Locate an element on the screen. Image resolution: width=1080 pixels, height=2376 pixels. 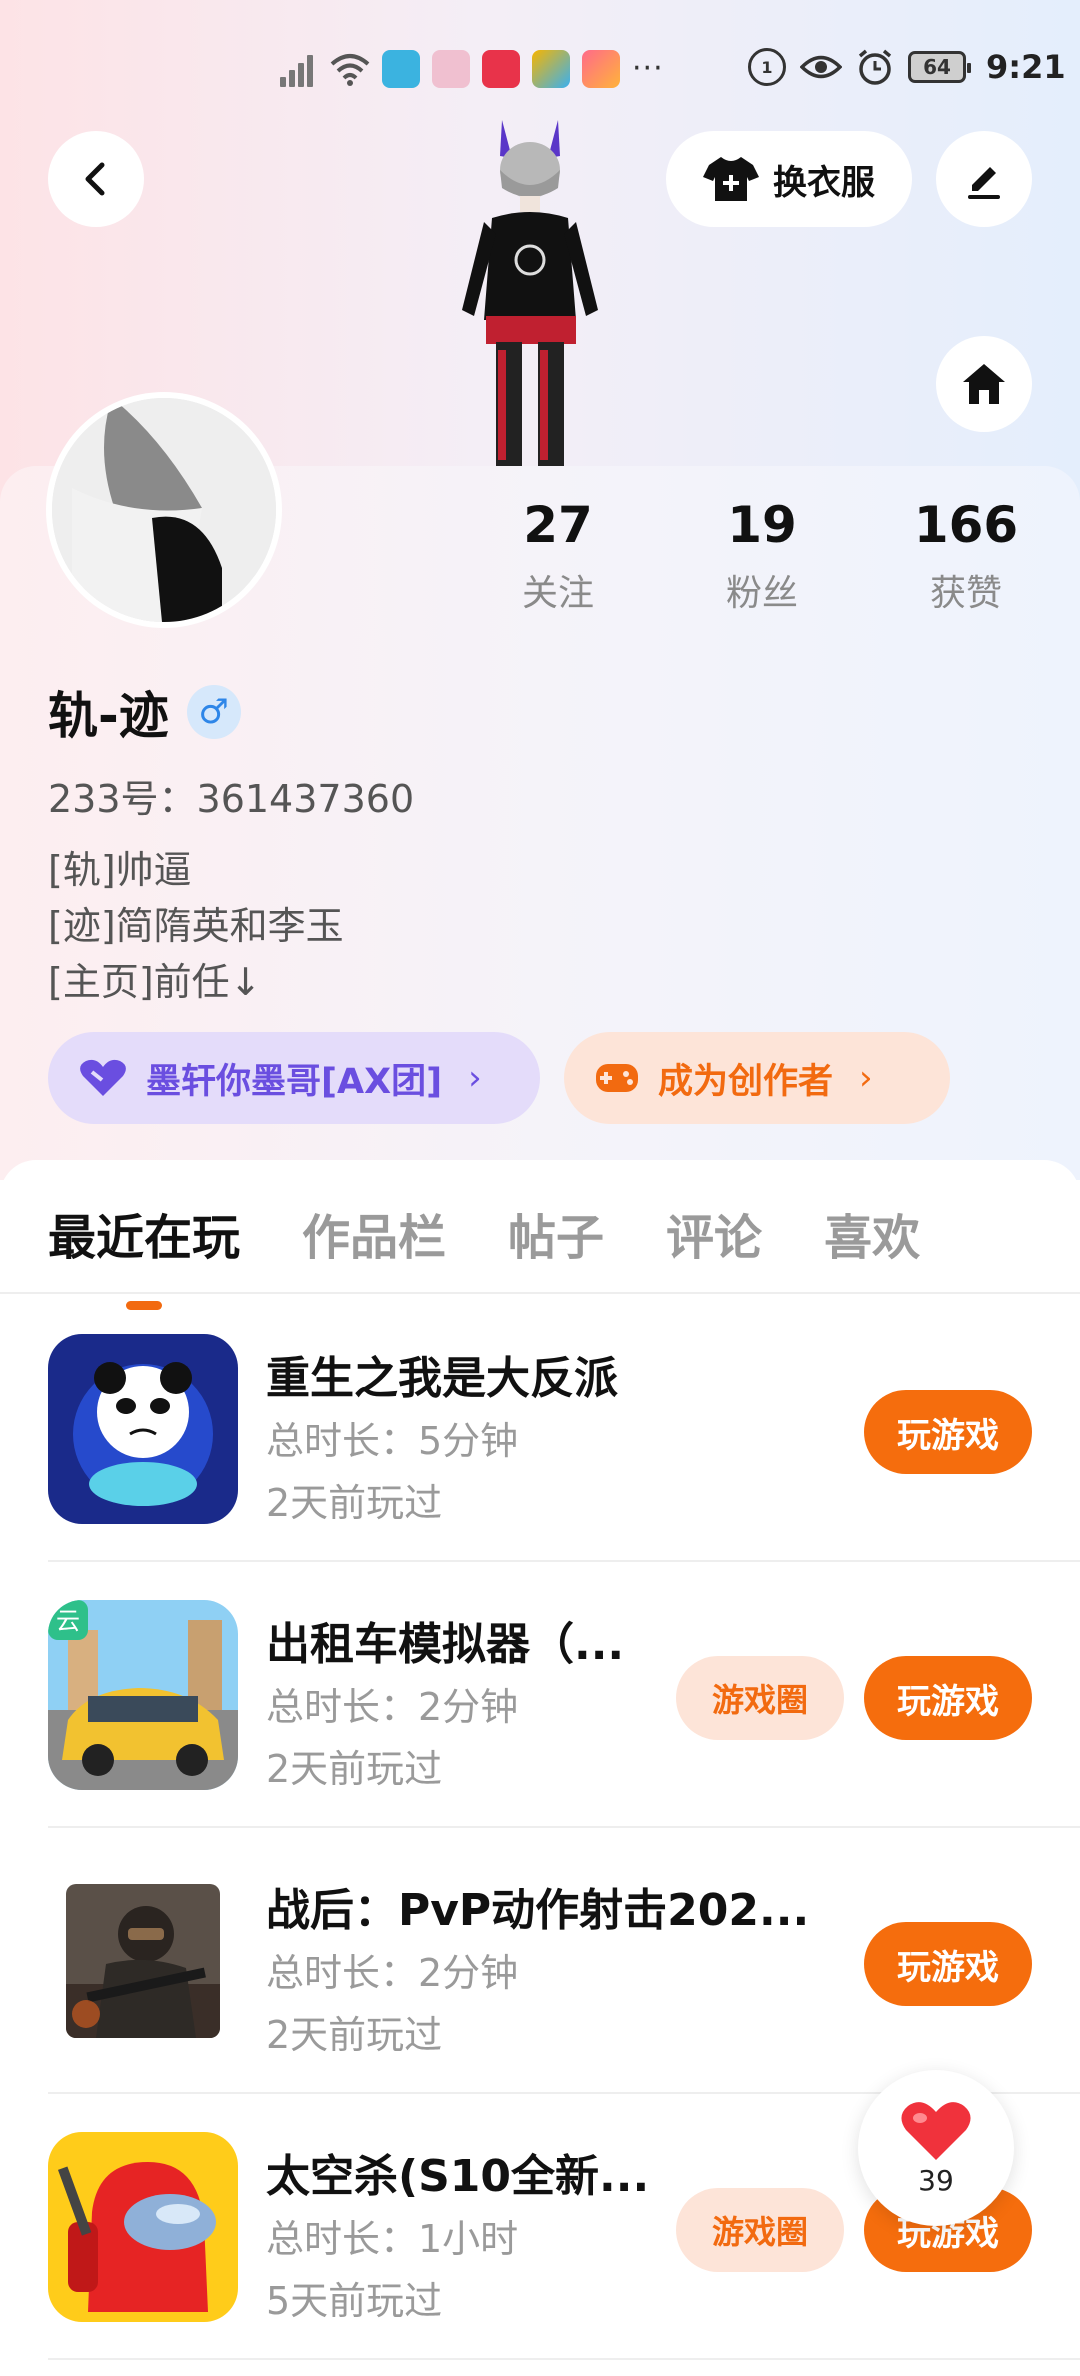
battery-icon: 64 is located at coordinates (939, 67).